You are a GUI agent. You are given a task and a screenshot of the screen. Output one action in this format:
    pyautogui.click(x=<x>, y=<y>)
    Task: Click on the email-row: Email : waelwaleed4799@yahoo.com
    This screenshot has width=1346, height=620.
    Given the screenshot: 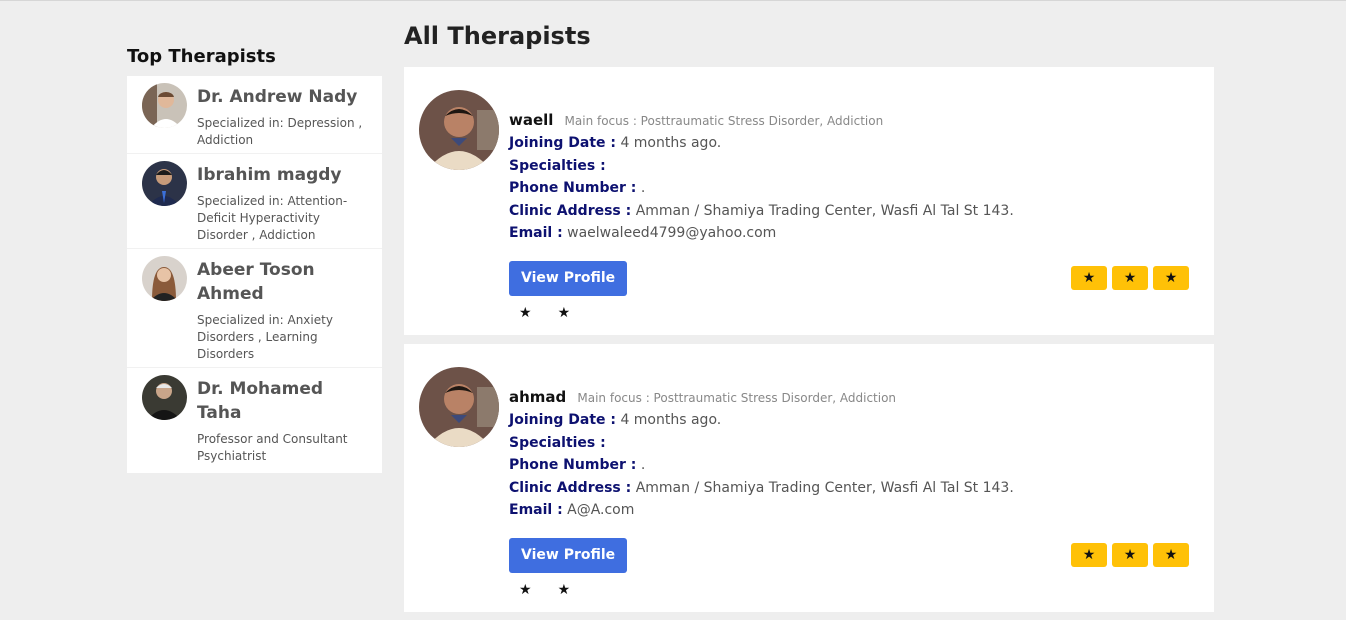 What is the action you would take?
    pyautogui.click(x=851, y=233)
    